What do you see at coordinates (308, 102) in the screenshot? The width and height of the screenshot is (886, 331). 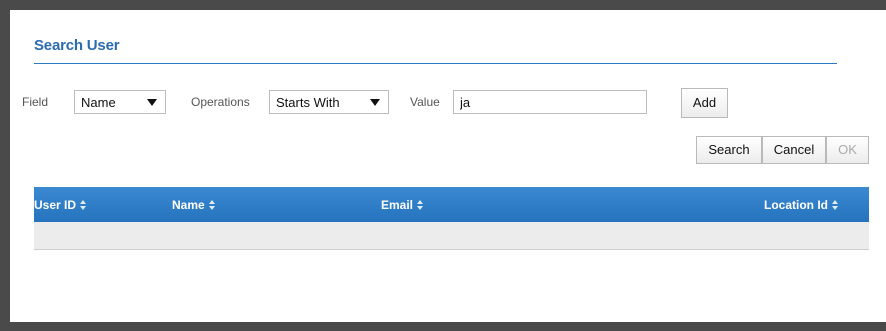 I see `operations-select-value: Starts With` at bounding box center [308, 102].